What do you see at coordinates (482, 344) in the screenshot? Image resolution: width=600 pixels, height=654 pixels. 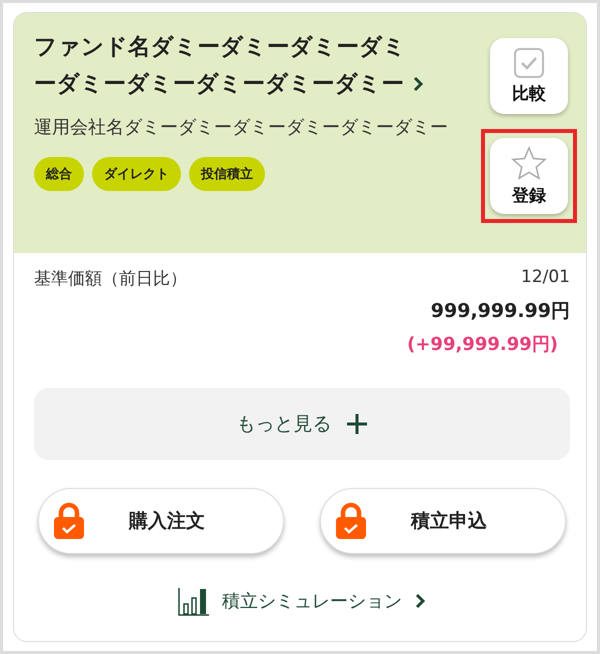 I see `price-change: (+99,999.99円)` at bounding box center [482, 344].